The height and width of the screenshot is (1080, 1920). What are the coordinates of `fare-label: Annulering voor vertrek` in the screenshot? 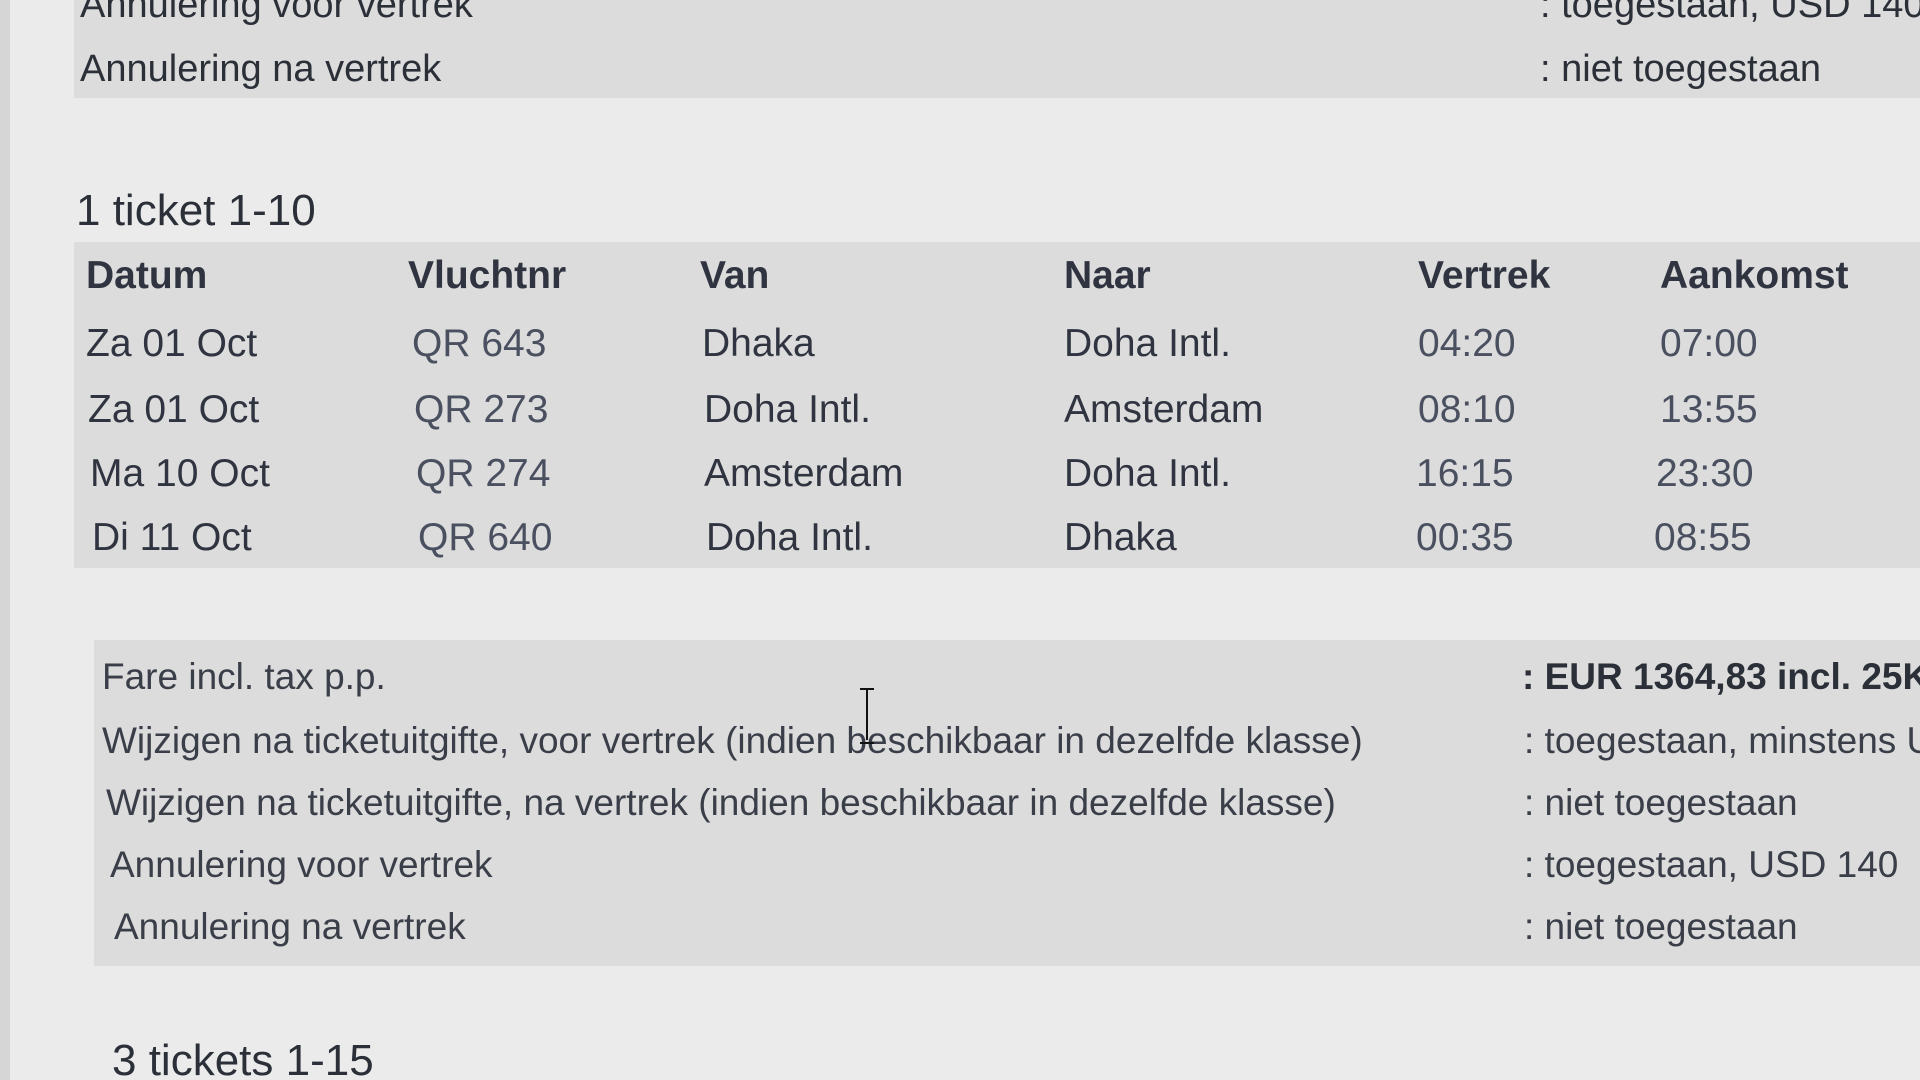 It's located at (301, 864).